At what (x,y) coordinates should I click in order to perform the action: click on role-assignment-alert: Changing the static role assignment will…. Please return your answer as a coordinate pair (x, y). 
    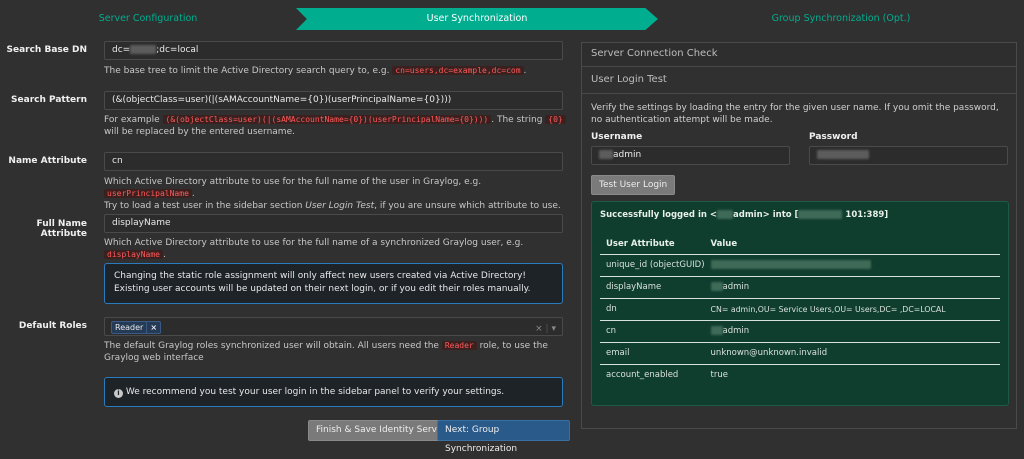
    Looking at the image, I should click on (333, 283).